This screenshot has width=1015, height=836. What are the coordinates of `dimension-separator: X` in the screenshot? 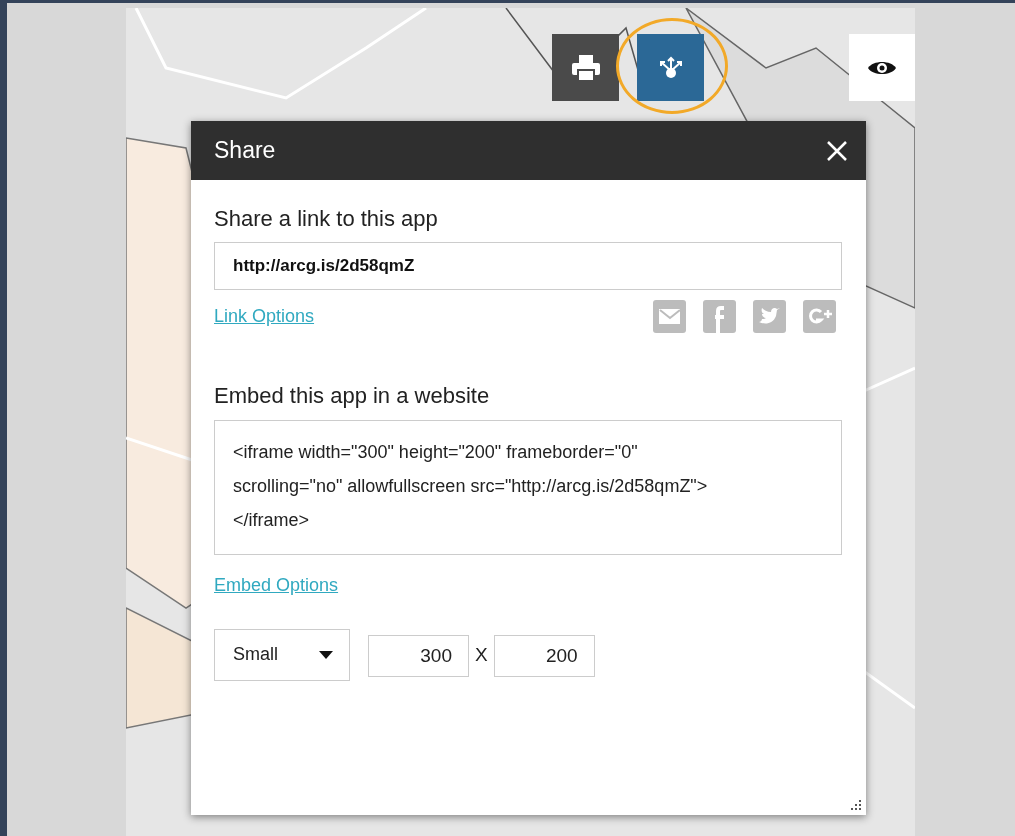 It's located at (481, 654).